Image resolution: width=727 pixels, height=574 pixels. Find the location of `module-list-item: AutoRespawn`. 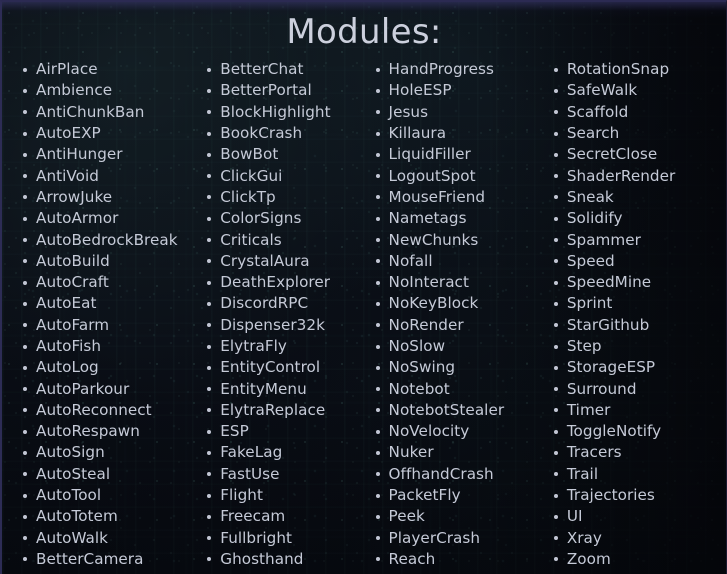

module-list-item: AutoRespawn is located at coordinates (103, 431).